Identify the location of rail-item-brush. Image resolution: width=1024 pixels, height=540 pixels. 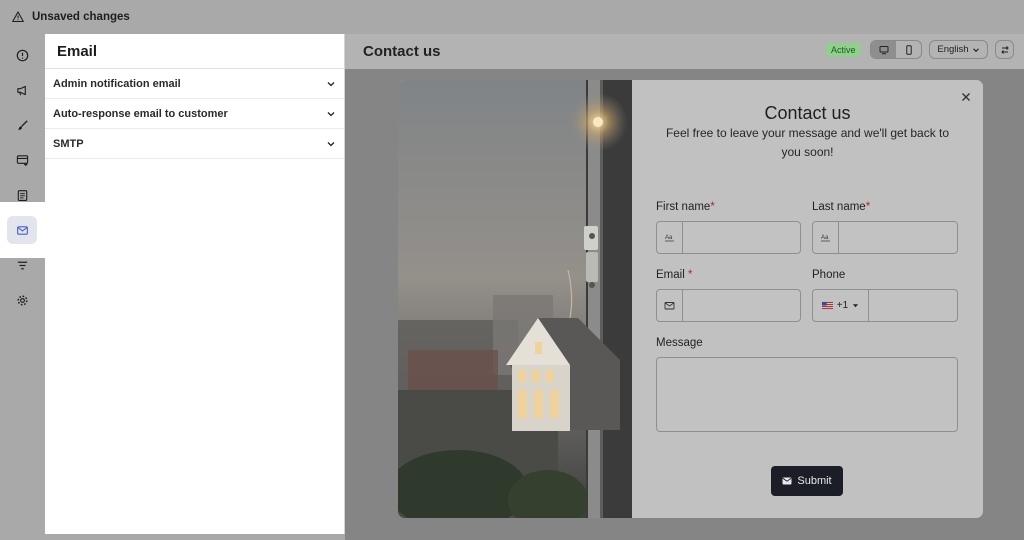
(22, 125).